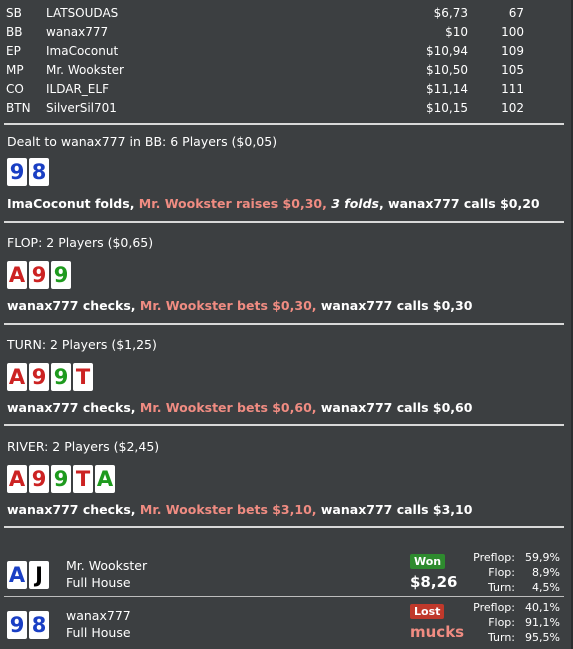 Image resolution: width=573 pixels, height=649 pixels. What do you see at coordinates (81, 108) in the screenshot?
I see `seat-player-name: SilverSil701` at bounding box center [81, 108].